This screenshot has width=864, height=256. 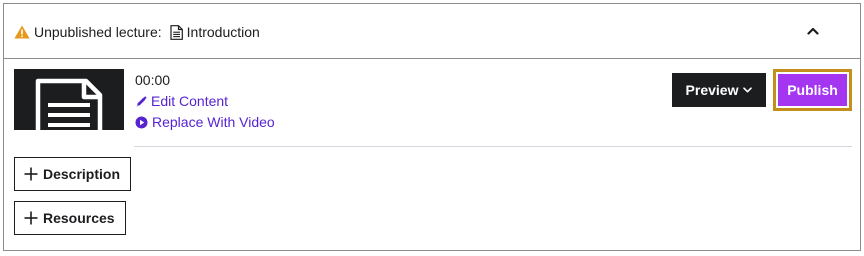 I want to click on replace-with-video-label: Replace With Video, so click(x=213, y=122).